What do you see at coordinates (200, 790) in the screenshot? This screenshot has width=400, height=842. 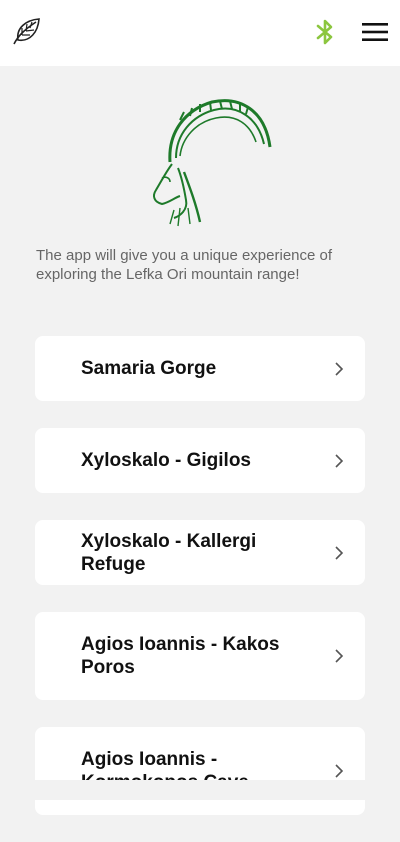 I see `bottom-scroll-edge` at bounding box center [200, 790].